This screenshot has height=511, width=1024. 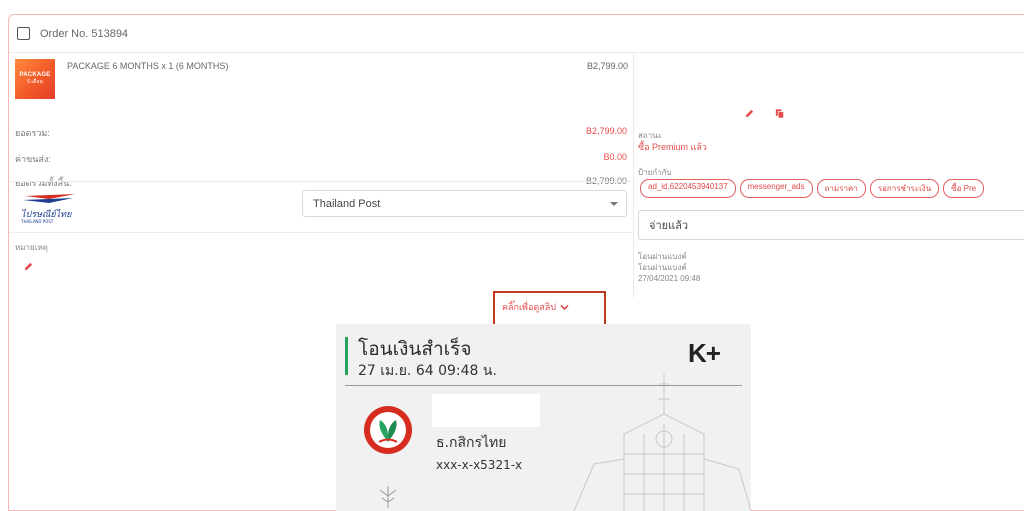 What do you see at coordinates (388, 497) in the screenshot?
I see `sprout-icon` at bounding box center [388, 497].